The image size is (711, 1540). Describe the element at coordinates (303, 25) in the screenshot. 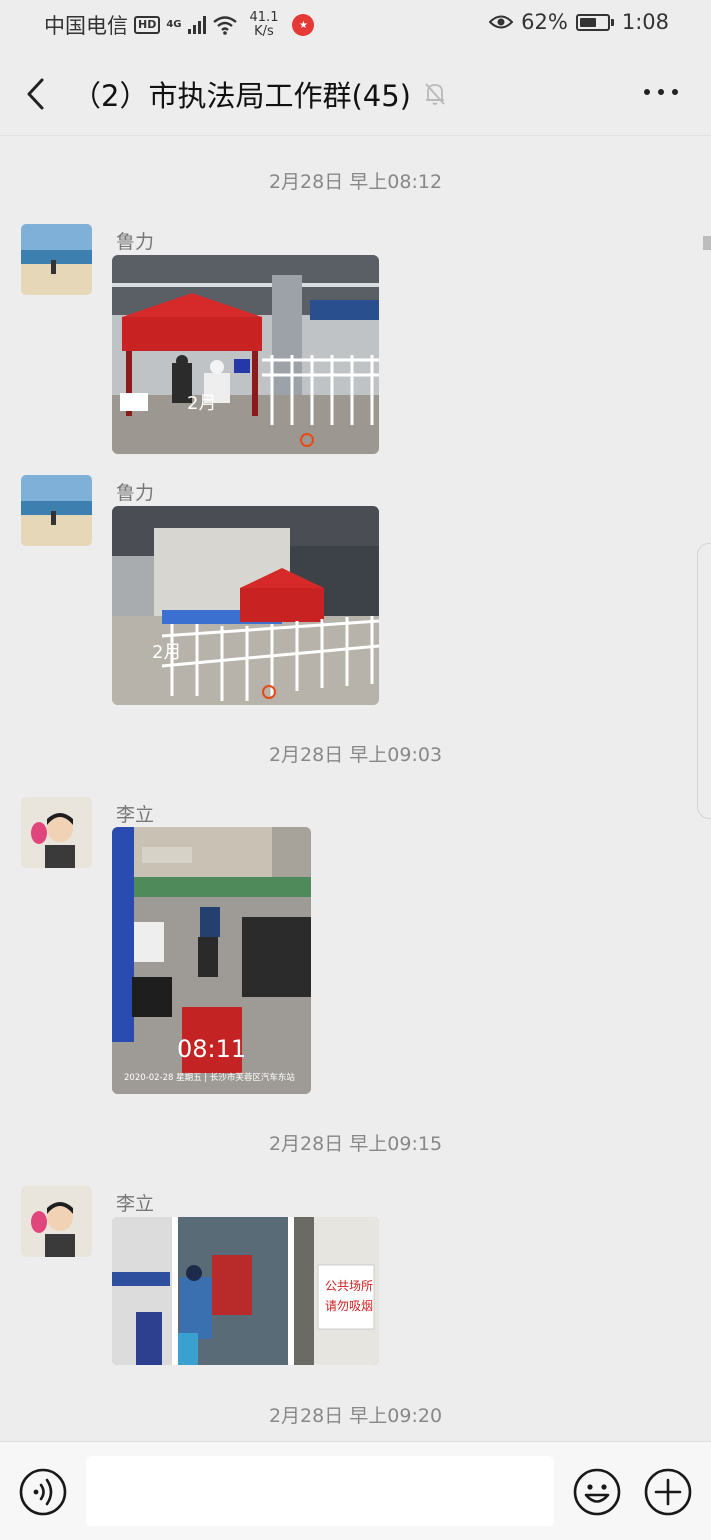

I see `notification-badge-icon: ★` at that location.